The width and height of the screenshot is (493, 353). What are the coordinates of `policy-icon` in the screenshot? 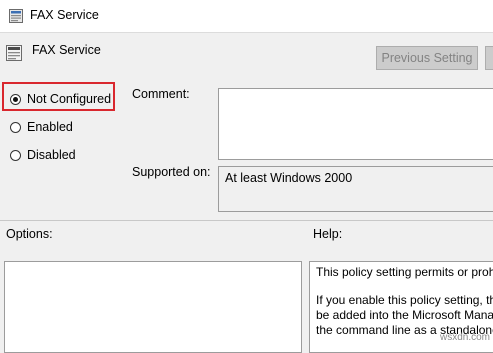 It's located at (16, 16).